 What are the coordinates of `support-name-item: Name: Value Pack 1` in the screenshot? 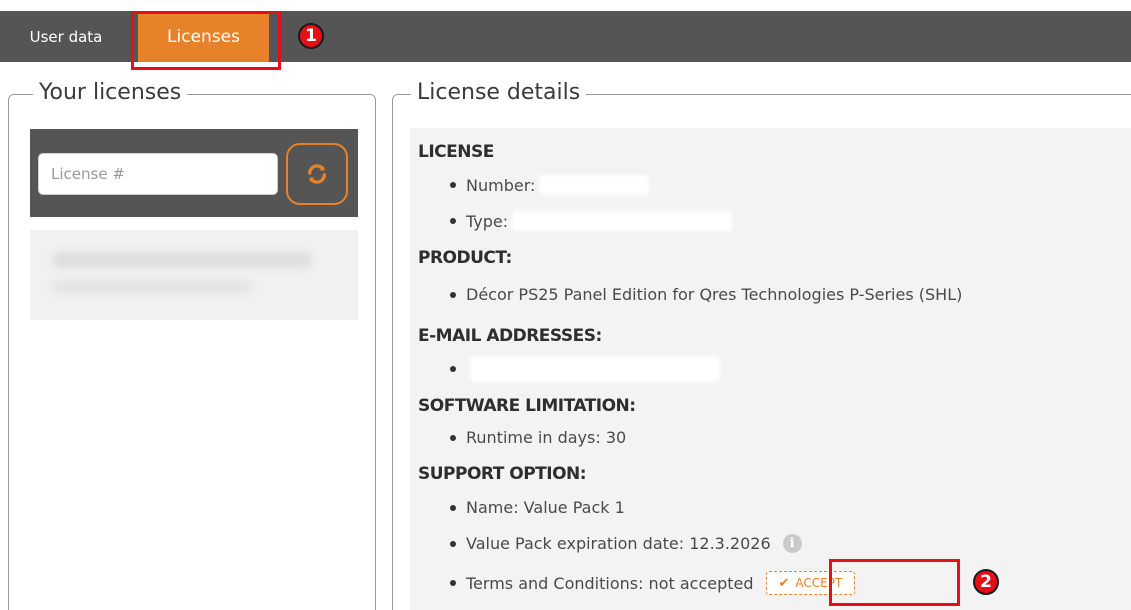 It's located at (537, 507).